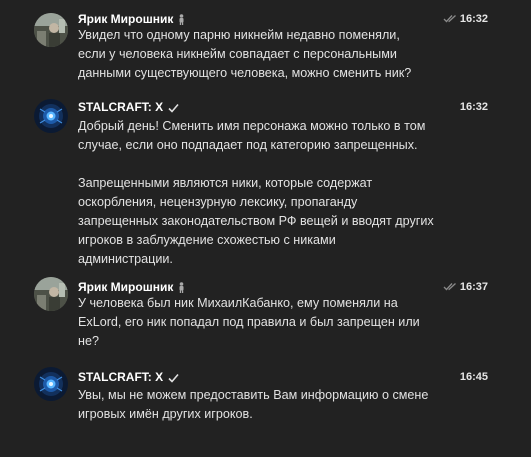 Image resolution: width=531 pixels, height=457 pixels. I want to click on text-line: не?, so click(88, 341).